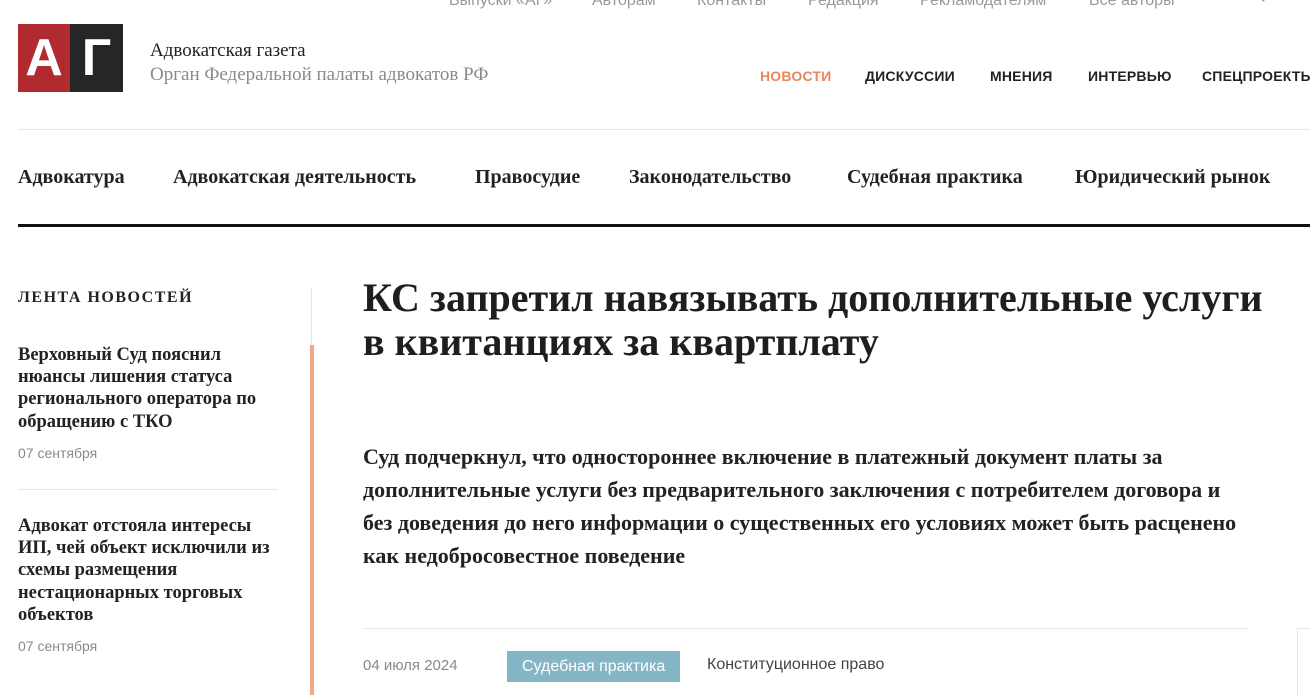  Describe the element at coordinates (1256, 76) in the screenshot. I see `main-nav-special-projects: СПЕЦПРОЕКТЫ` at that location.